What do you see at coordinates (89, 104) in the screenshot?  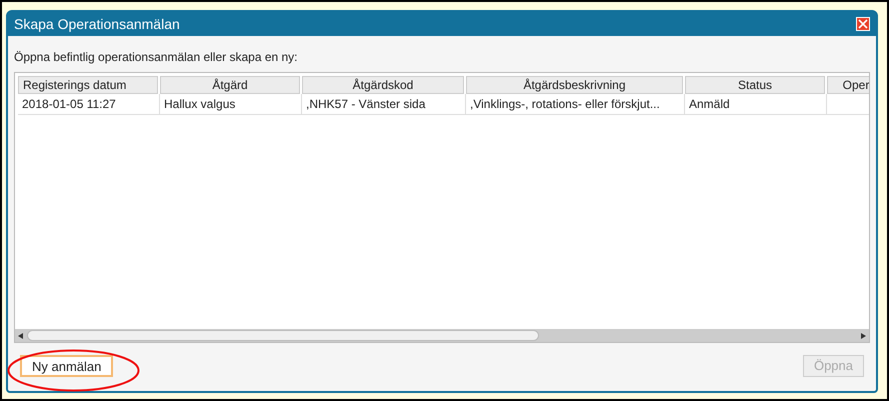 I see `table-cell: 2018-01-05 11:27` at bounding box center [89, 104].